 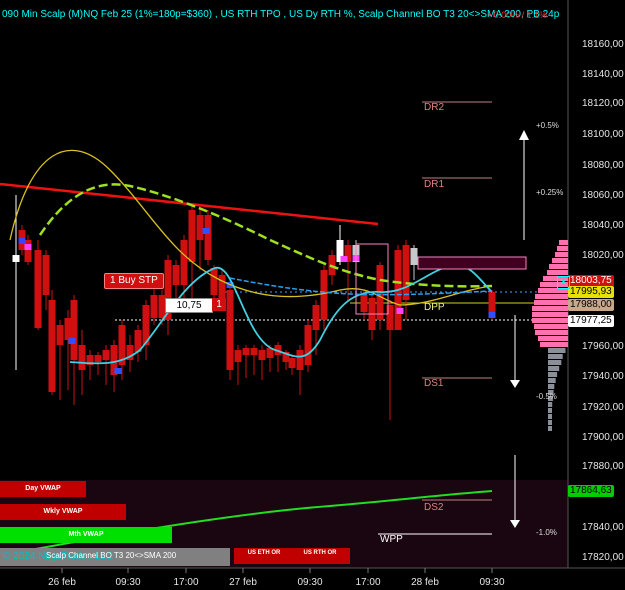 What do you see at coordinates (603, 346) in the screenshot?
I see `price-axis-label: 17960,00` at bounding box center [603, 346].